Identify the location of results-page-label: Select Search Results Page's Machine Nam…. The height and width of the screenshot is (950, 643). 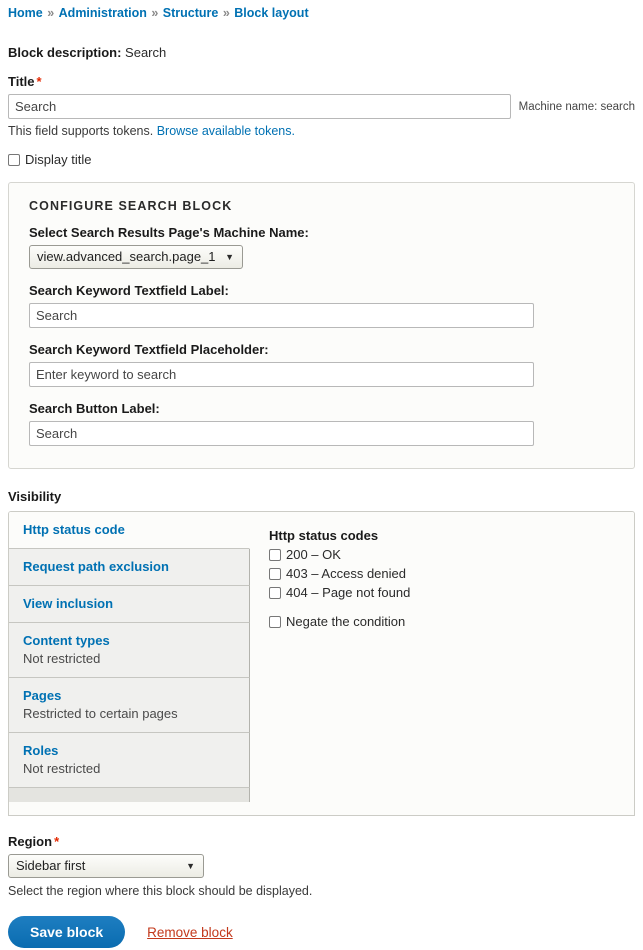
(169, 232).